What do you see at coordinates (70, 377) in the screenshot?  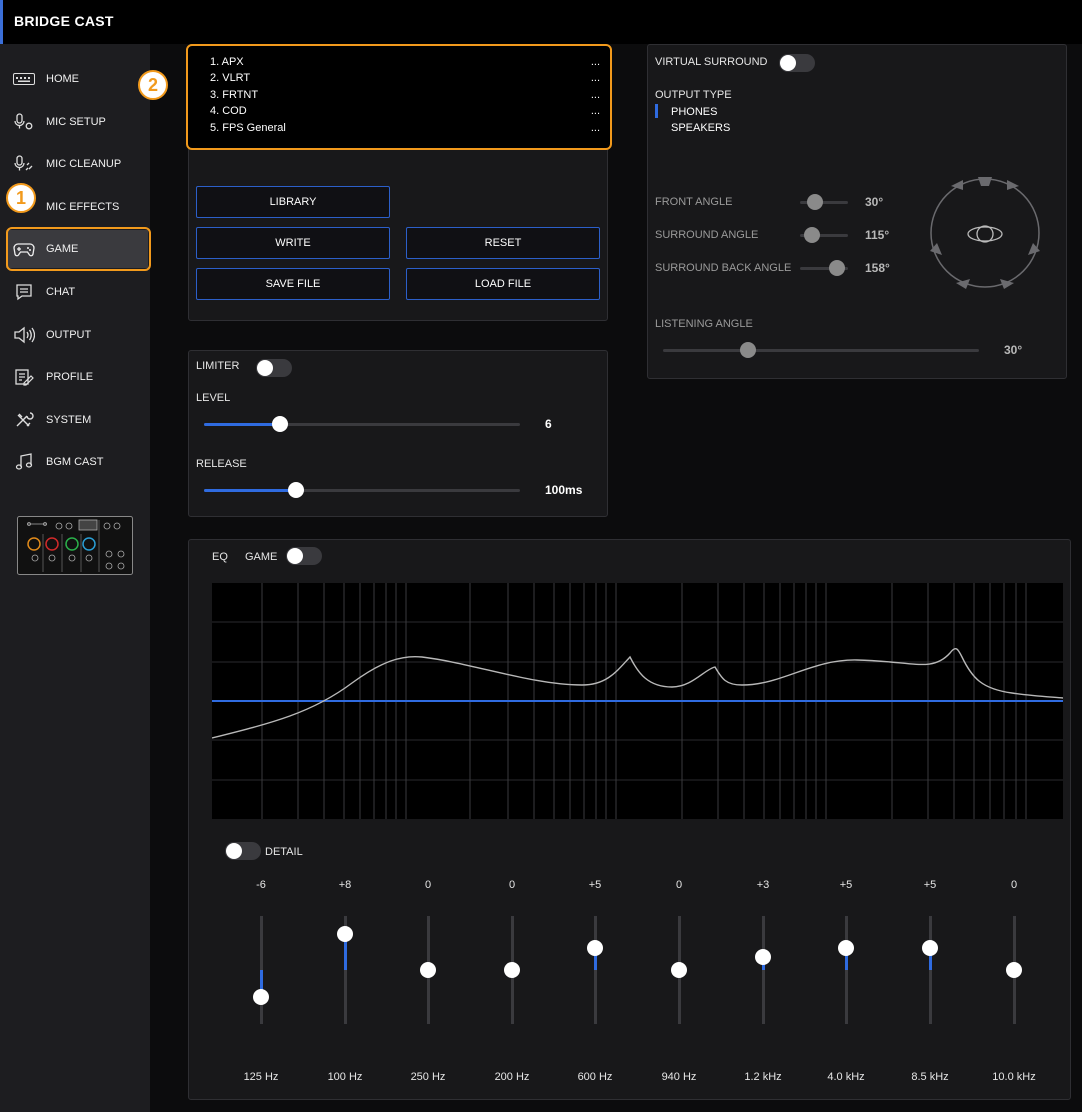 I see `sidebar-item-label: PROFILE` at bounding box center [70, 377].